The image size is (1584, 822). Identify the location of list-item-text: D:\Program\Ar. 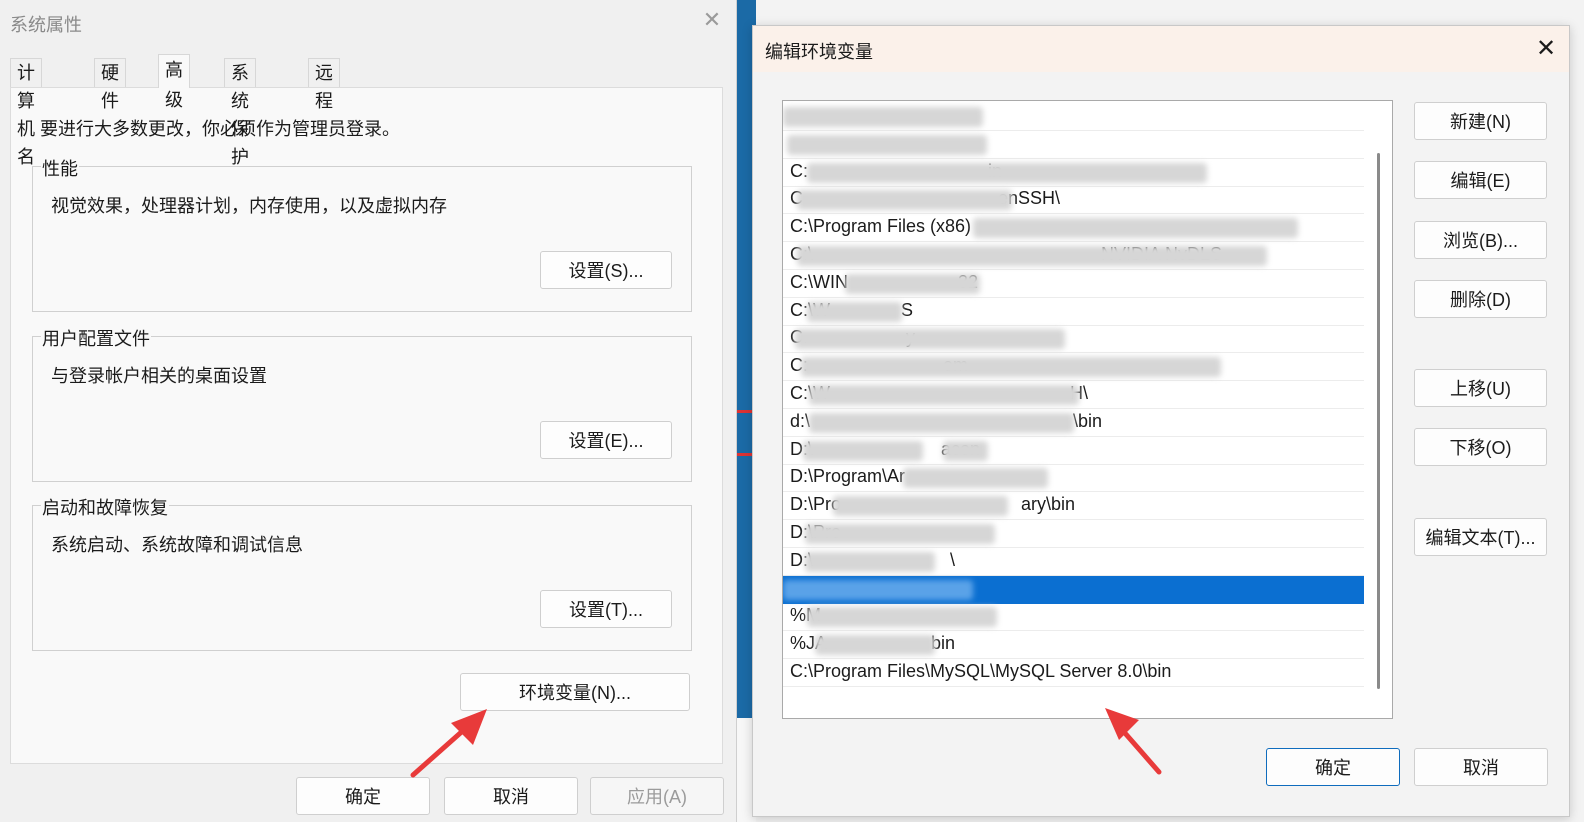
(848, 476).